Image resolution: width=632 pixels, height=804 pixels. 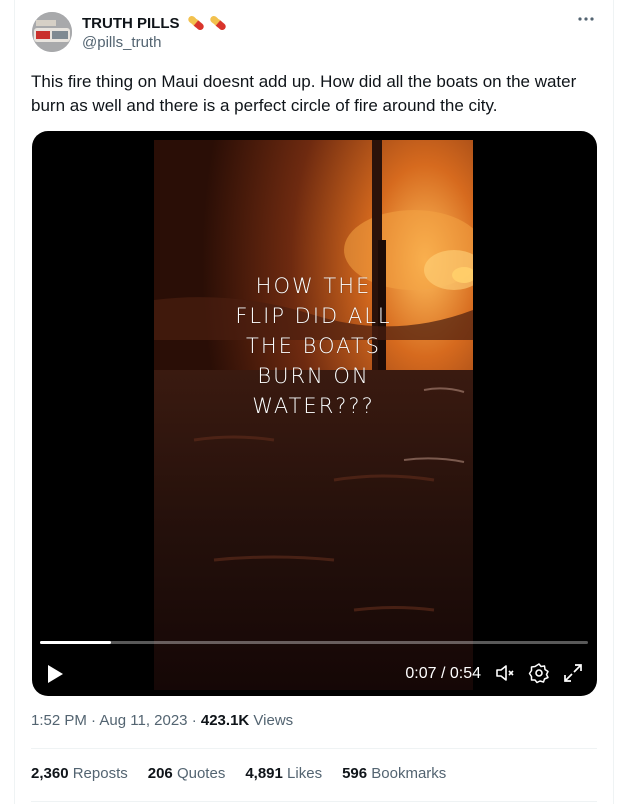 What do you see at coordinates (355, 773) in the screenshot?
I see `bookmarks-count: 596` at bounding box center [355, 773].